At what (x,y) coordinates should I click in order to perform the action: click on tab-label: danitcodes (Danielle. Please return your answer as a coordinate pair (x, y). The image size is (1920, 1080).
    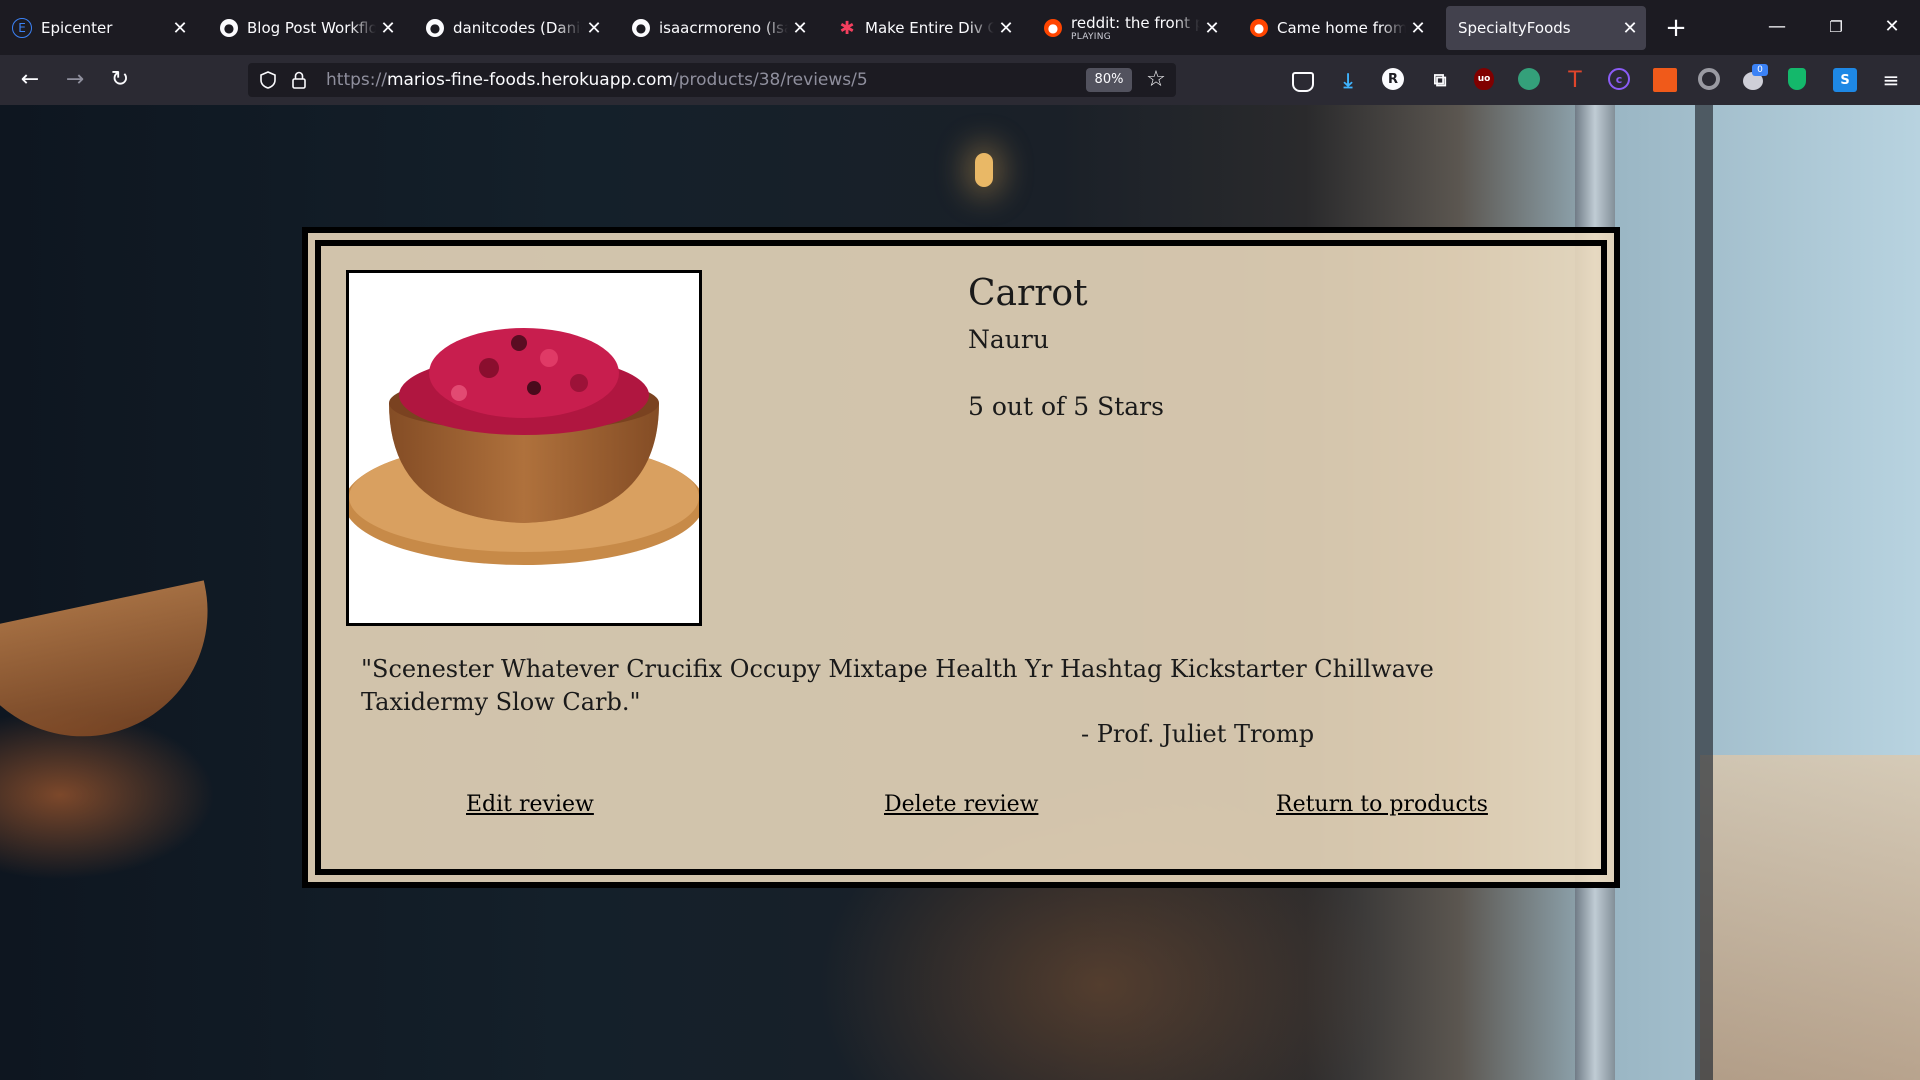
    Looking at the image, I should click on (517, 28).